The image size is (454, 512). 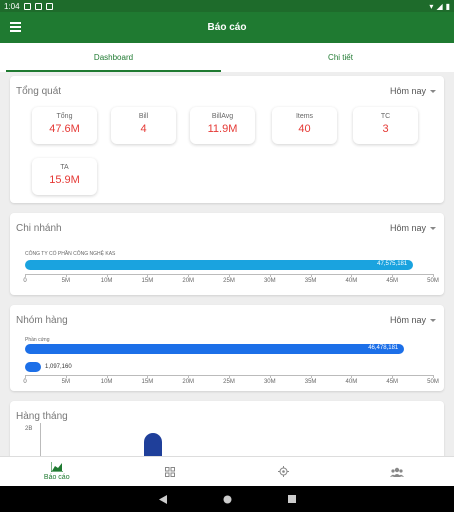 What do you see at coordinates (222, 116) in the screenshot?
I see `tile-label: BillAvg` at bounding box center [222, 116].